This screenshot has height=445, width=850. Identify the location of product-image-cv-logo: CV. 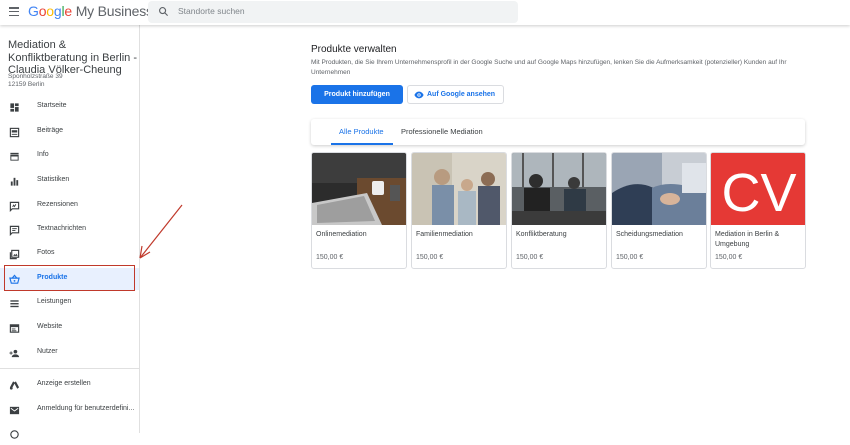
(758, 189).